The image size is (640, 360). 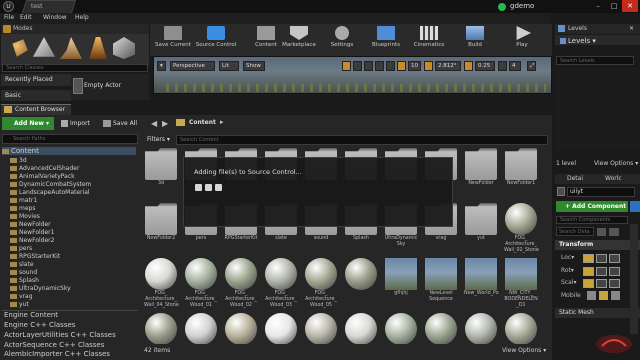 What do you see at coordinates (299, 40) in the screenshot?
I see `marketplace-button: Marketplace` at bounding box center [299, 40].